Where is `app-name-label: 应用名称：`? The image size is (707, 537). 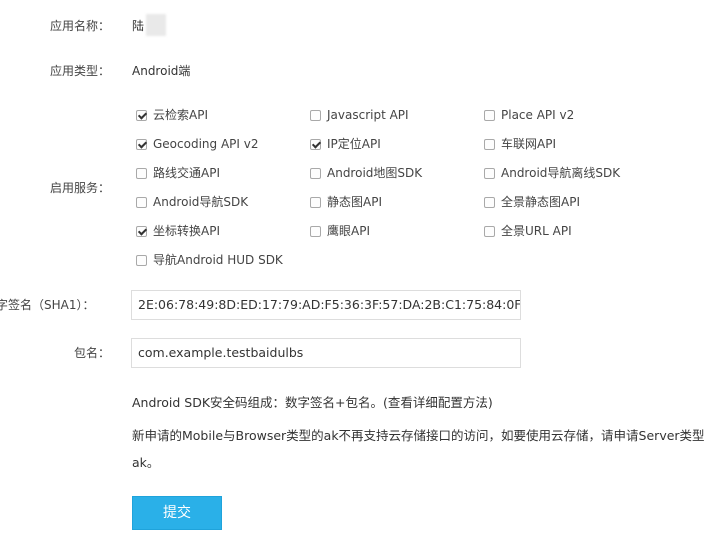 app-name-label: 应用名称： is located at coordinates (80, 26).